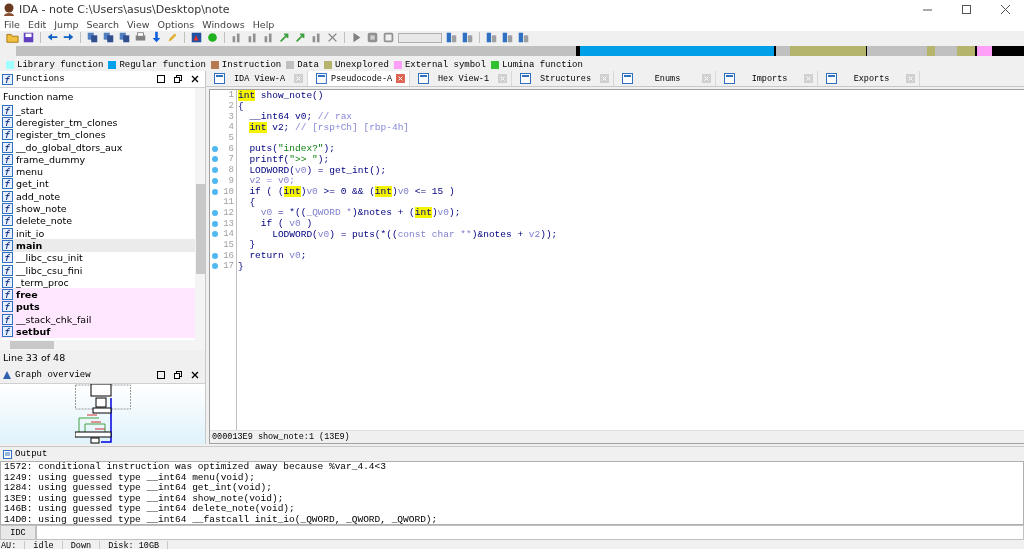 The height and width of the screenshot is (549, 1024). I want to click on function-row: __libc_csu_init, so click(97, 257).